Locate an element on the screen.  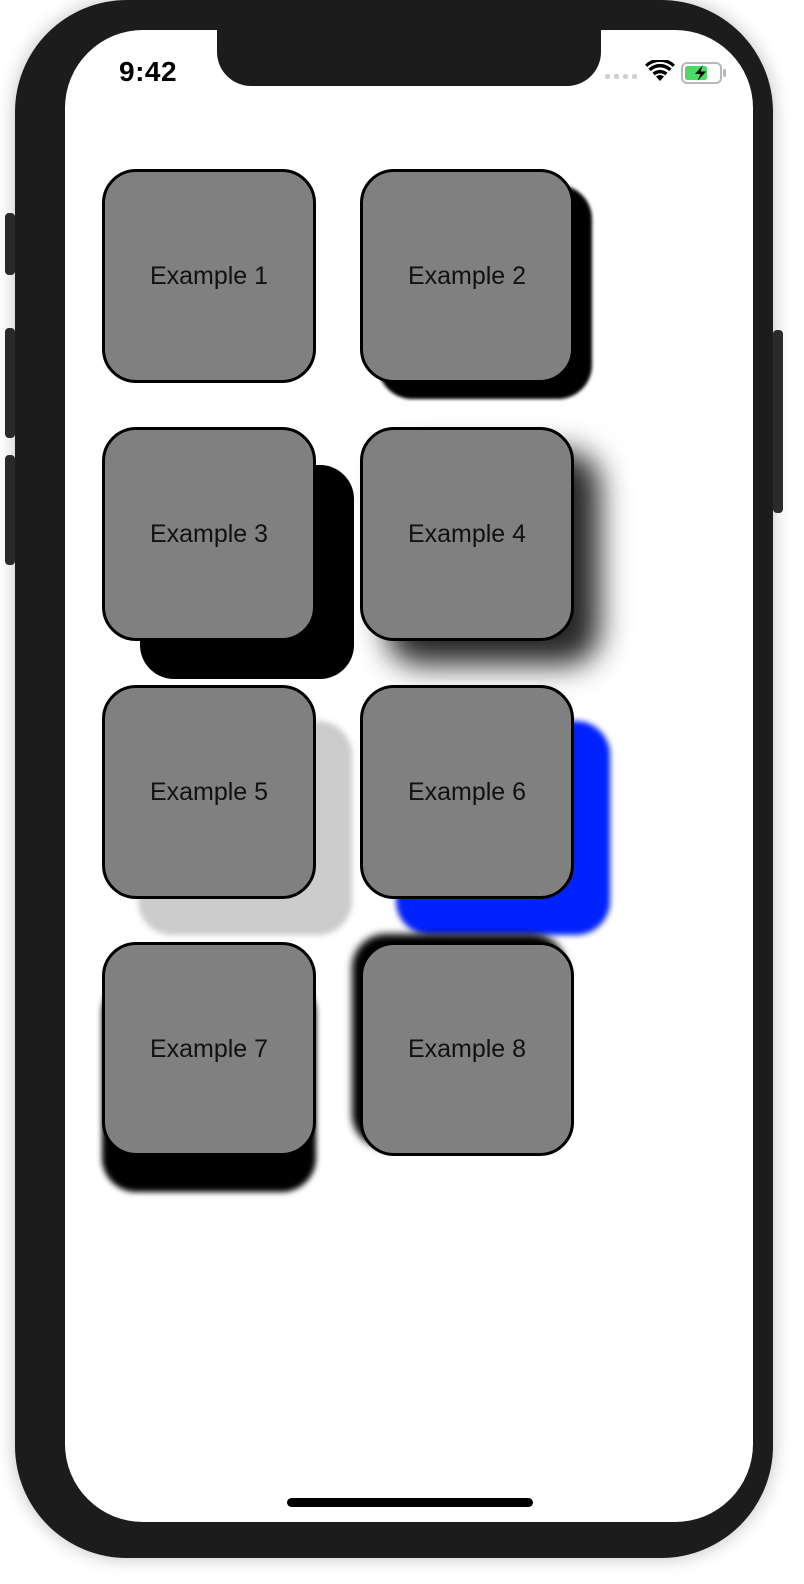
card-label: Example 1 is located at coordinates (209, 275).